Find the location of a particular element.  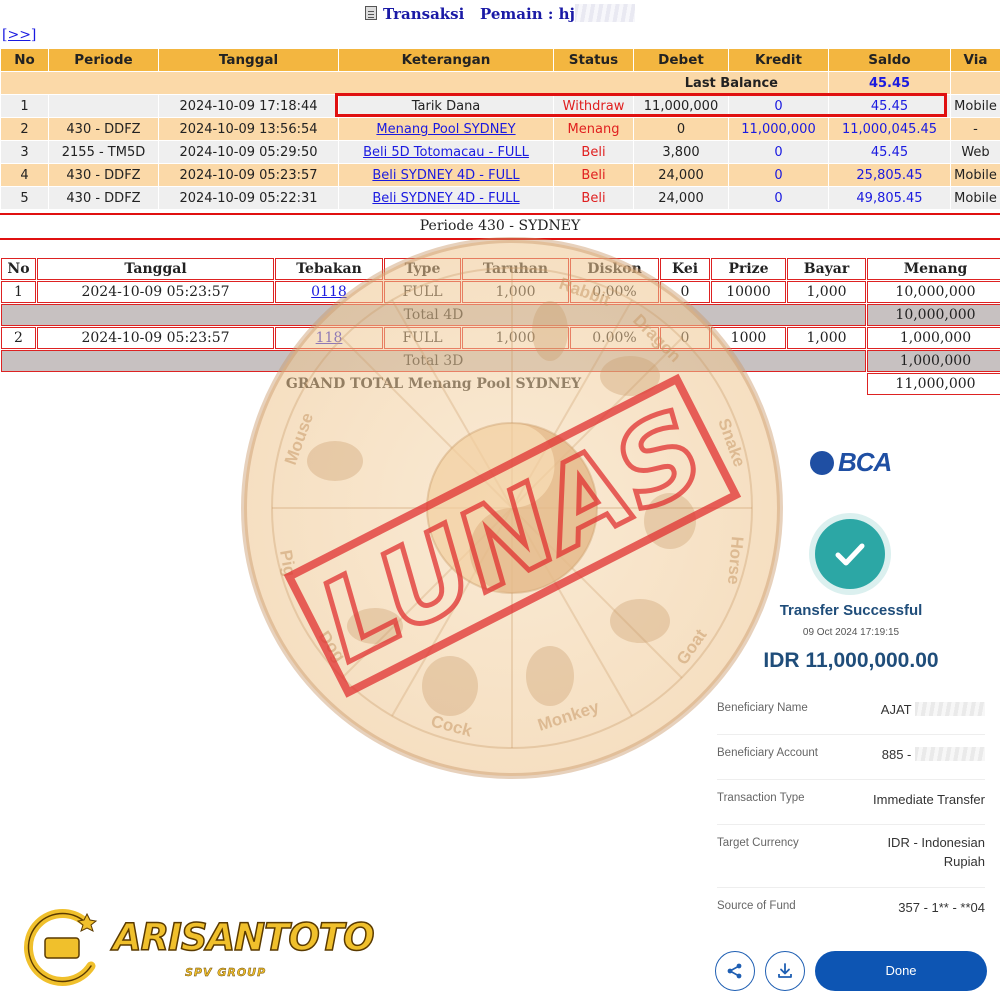

bet-cell-type: FULL is located at coordinates (422, 338).